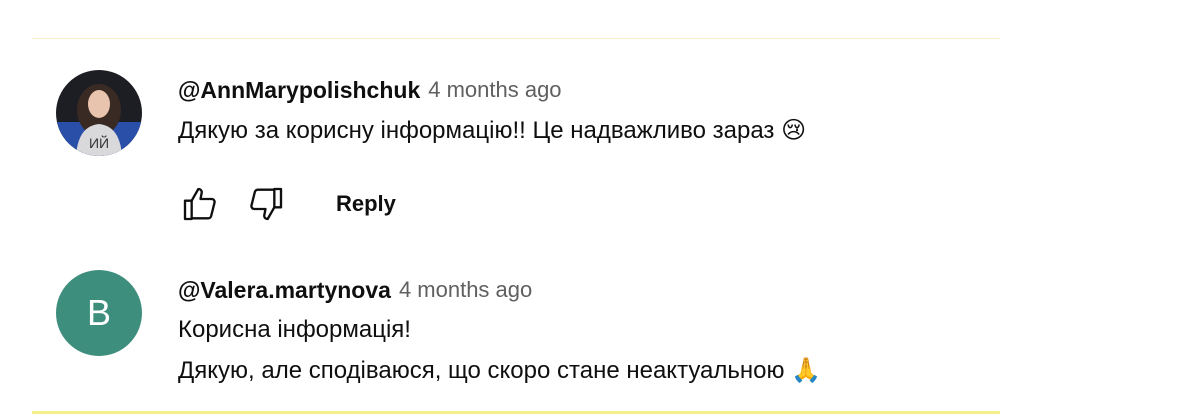  I want to click on avatar: ИЙ, so click(99, 113).